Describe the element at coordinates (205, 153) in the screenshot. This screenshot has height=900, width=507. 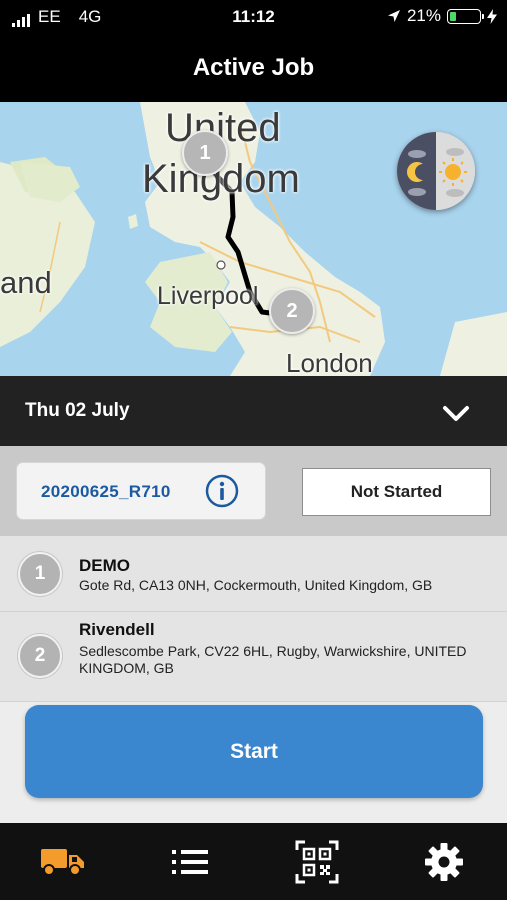
I see `map-pin-1: 1` at that location.